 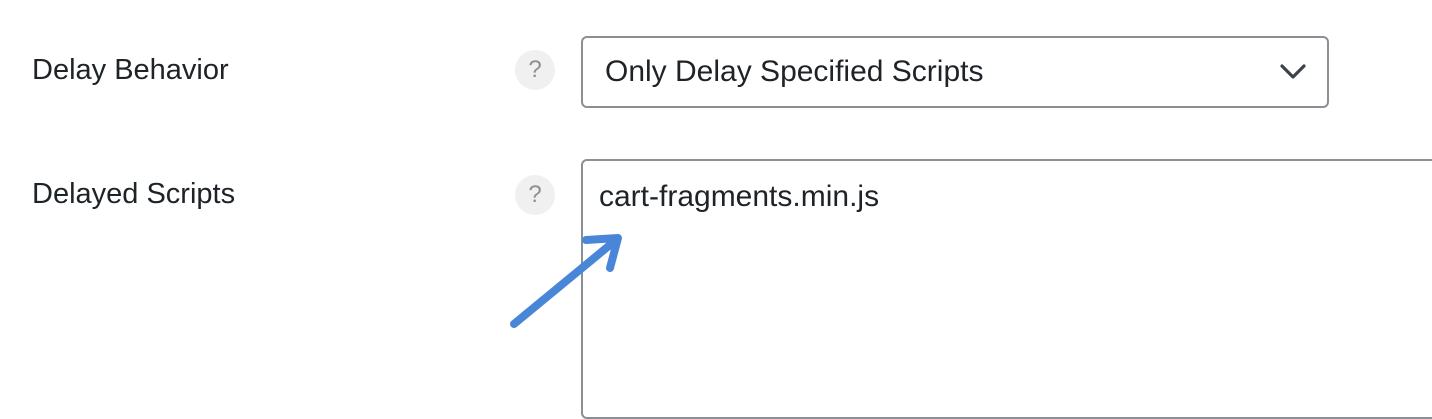 I want to click on delay-behavior-help-icon: ?, so click(x=535, y=70).